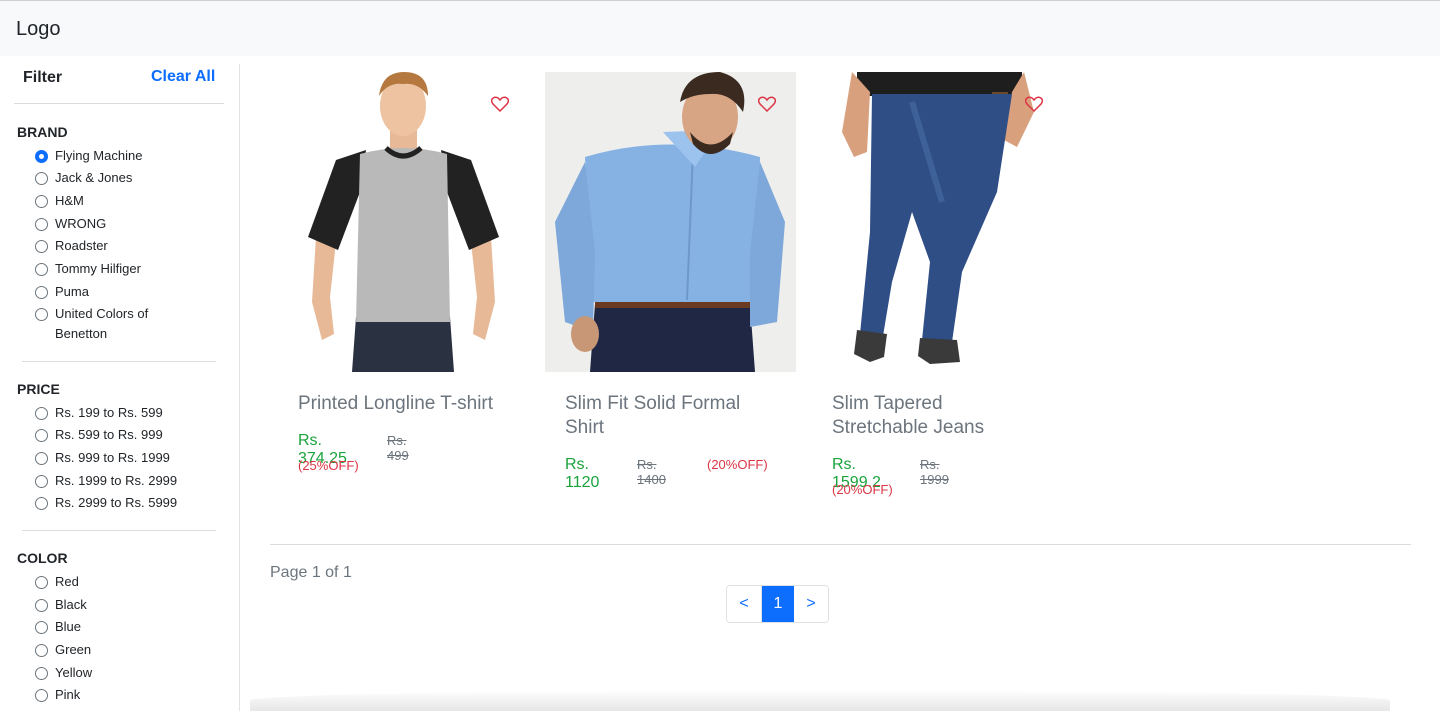  Describe the element at coordinates (582, 473) in the screenshot. I see `product-price: Rs. 1120` at that location.